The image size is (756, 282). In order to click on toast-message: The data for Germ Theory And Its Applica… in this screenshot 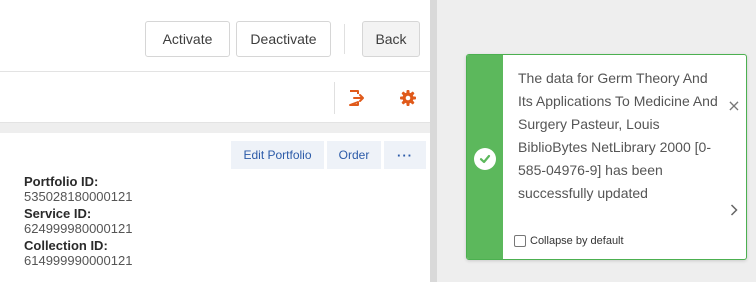, I will do `click(618, 135)`.